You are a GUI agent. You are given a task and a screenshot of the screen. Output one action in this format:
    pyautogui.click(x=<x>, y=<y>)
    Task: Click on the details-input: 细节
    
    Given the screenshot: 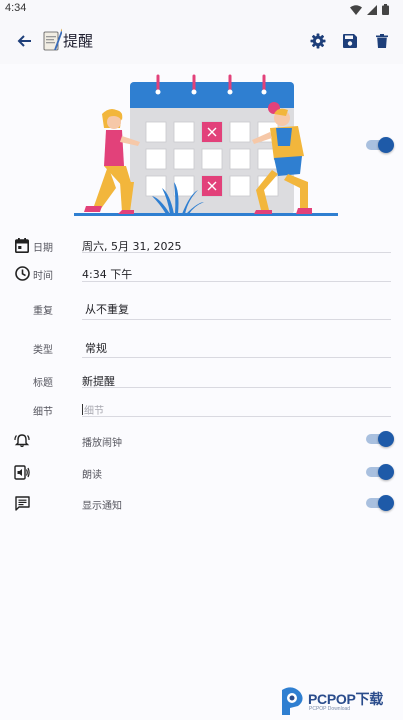 What is the action you would take?
    pyautogui.click(x=93, y=409)
    